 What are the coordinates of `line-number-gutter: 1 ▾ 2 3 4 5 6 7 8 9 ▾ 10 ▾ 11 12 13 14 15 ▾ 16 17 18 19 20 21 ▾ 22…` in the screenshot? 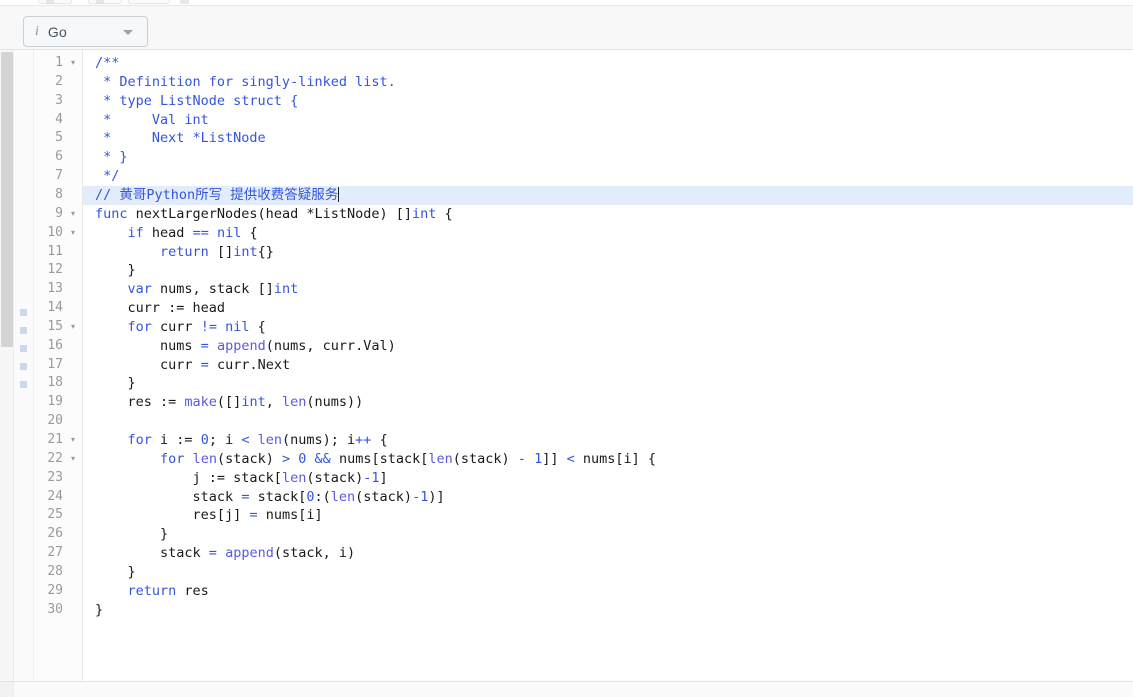 It's located at (58, 366).